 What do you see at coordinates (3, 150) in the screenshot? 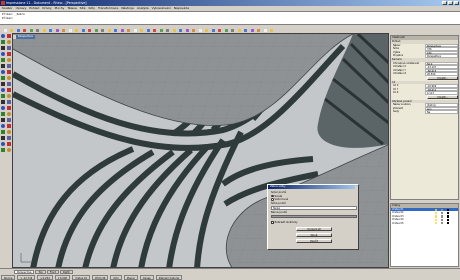
I see `hatch-icon` at bounding box center [3, 150].